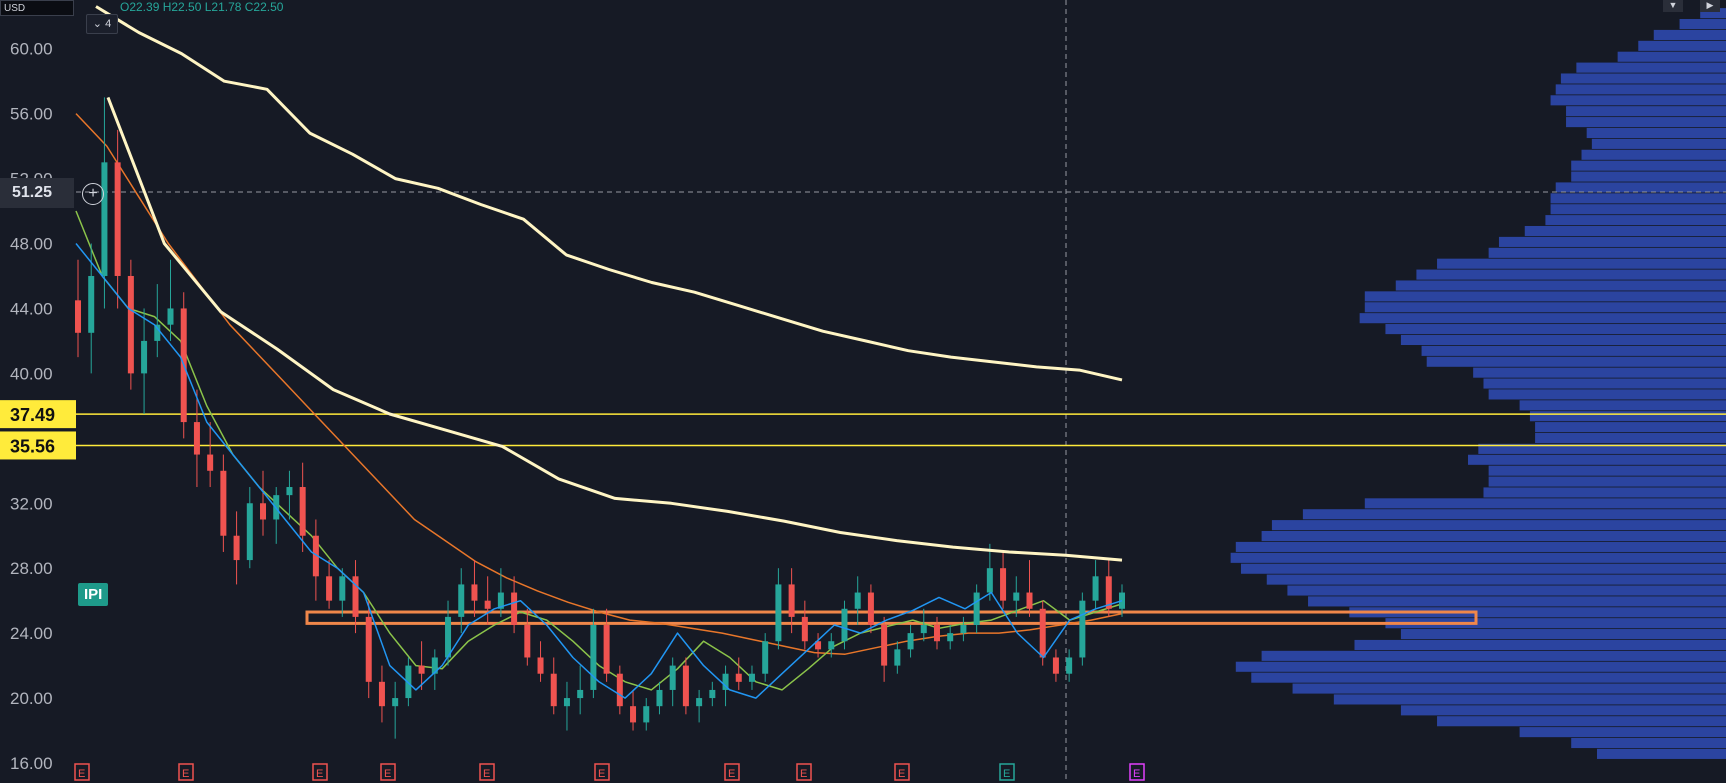  What do you see at coordinates (1673, 6) in the screenshot?
I see `scroll-down-icon: ▼` at bounding box center [1673, 6].